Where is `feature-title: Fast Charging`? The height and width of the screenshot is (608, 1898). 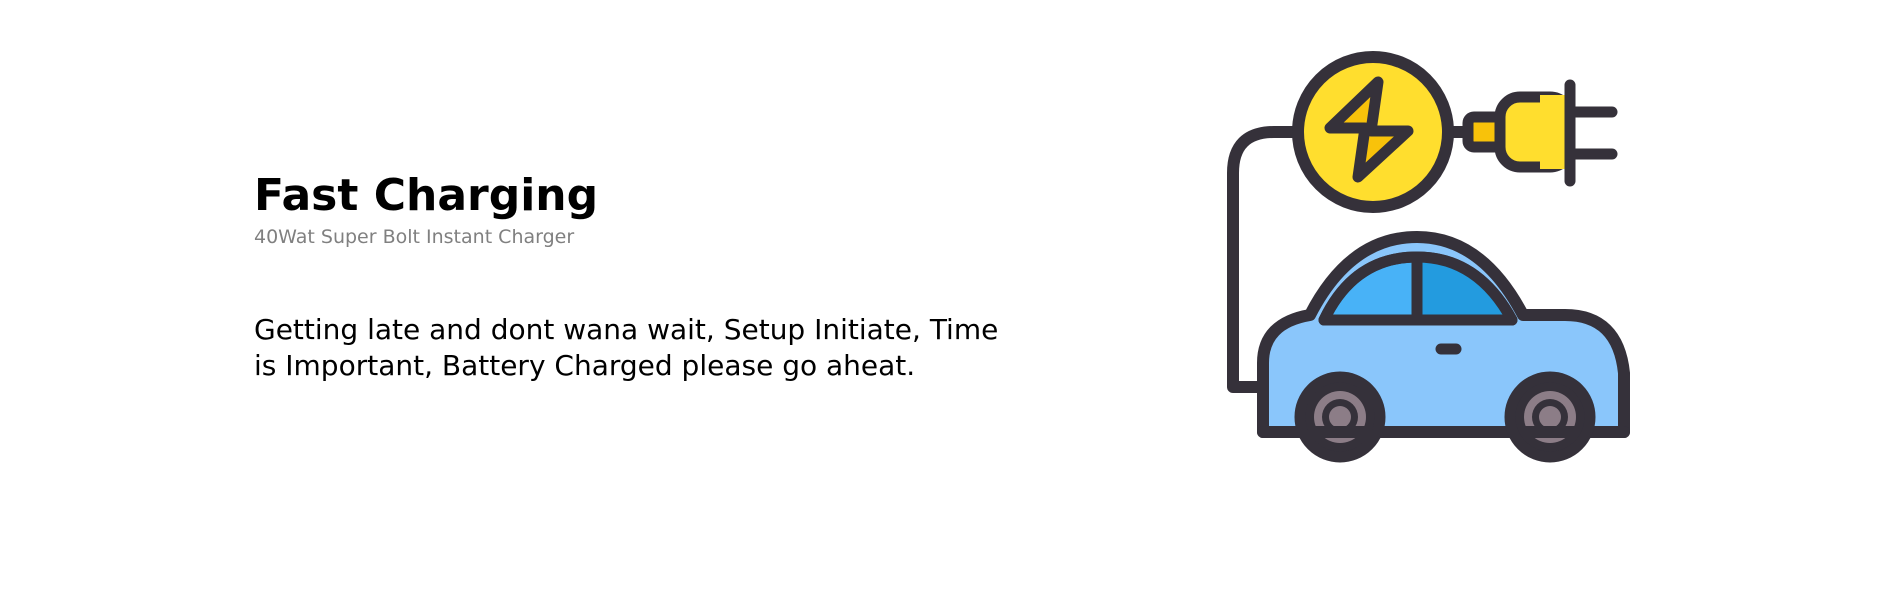 feature-title: Fast Charging is located at coordinates (426, 195).